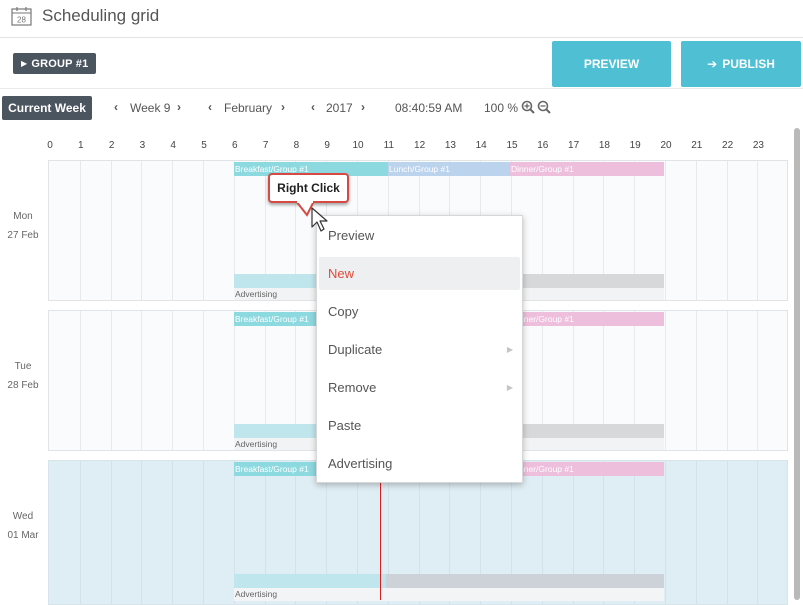 The height and width of the screenshot is (605, 803). I want to click on publish-button: ➔ PUBLISH, so click(741, 64).